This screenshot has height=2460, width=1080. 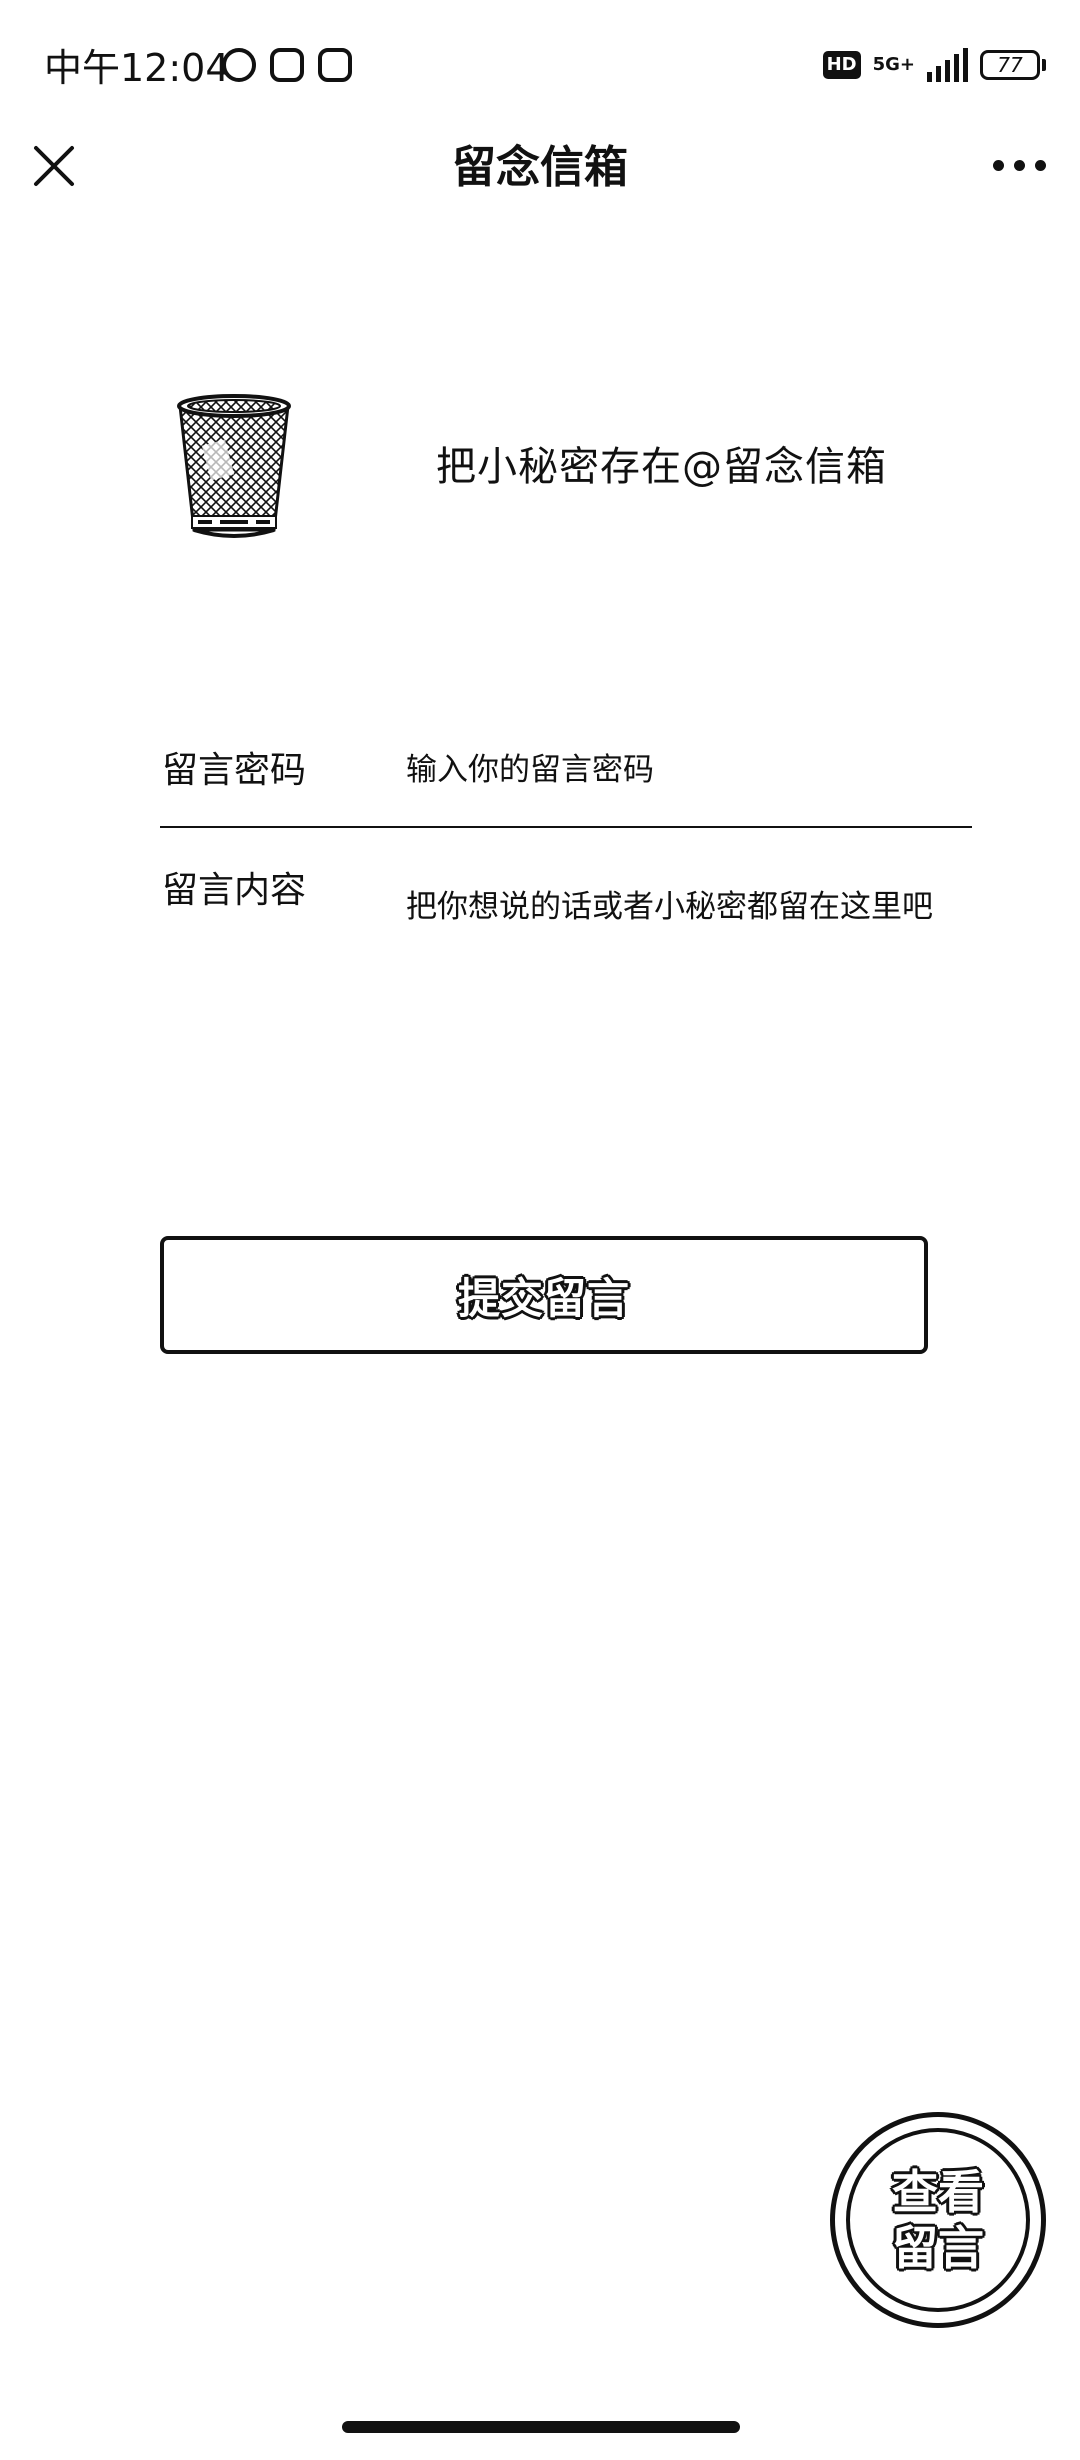 I want to click on submit-button: 提交留言, so click(x=544, y=1295).